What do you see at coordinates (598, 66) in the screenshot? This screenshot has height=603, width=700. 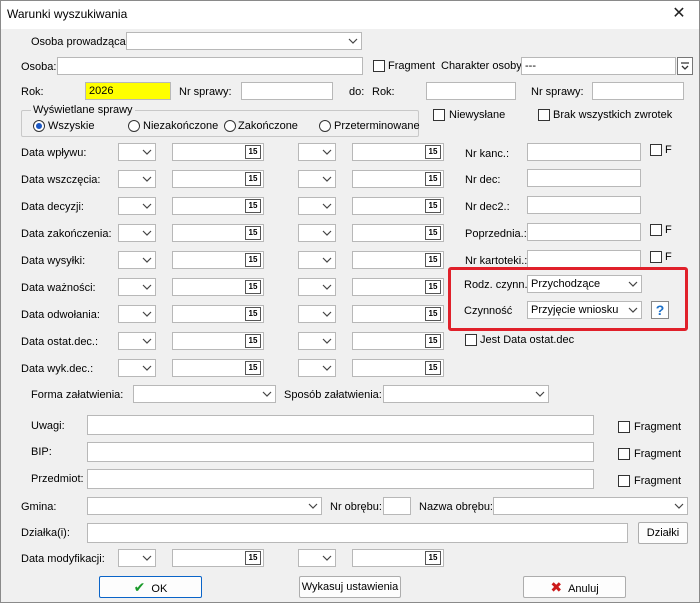 I see `charakter-osoby-select: ---` at bounding box center [598, 66].